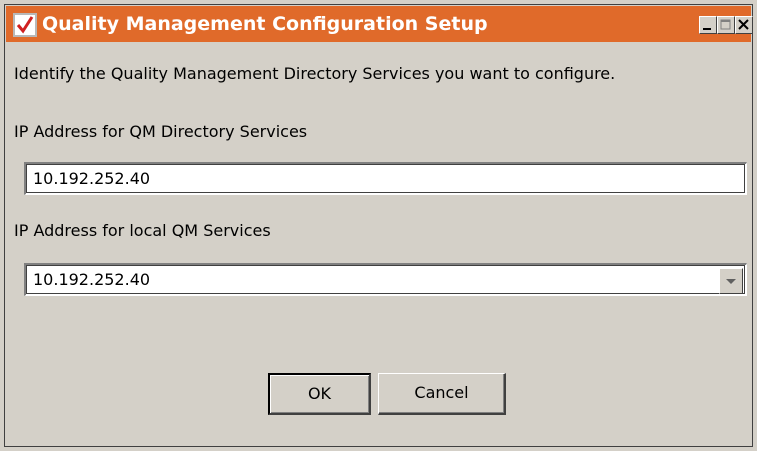  I want to click on local-services-label: IP Address for local QM Services, so click(142, 230).